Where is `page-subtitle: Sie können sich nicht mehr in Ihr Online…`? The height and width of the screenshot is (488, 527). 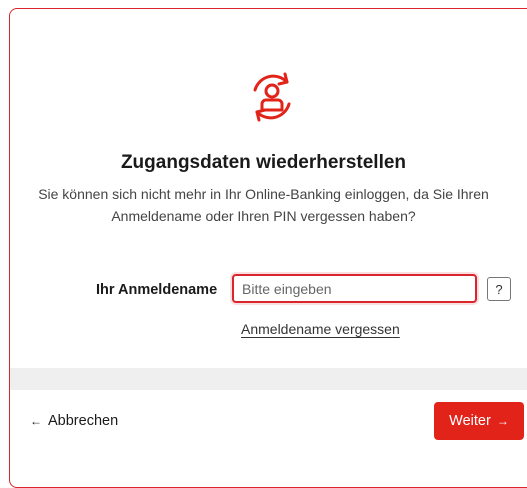 page-subtitle: Sie können sich nicht mehr in Ihr Online… is located at coordinates (263, 205).